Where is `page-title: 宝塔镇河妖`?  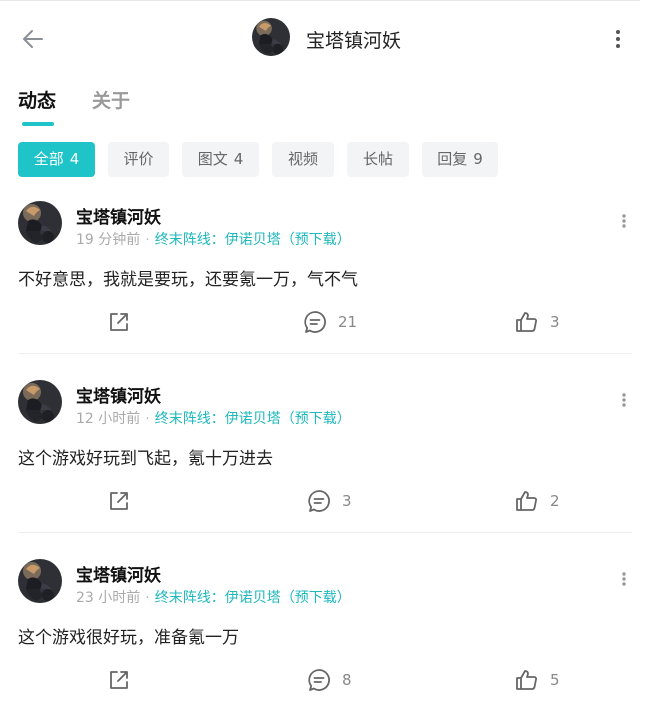
page-title: 宝塔镇河妖 is located at coordinates (354, 41).